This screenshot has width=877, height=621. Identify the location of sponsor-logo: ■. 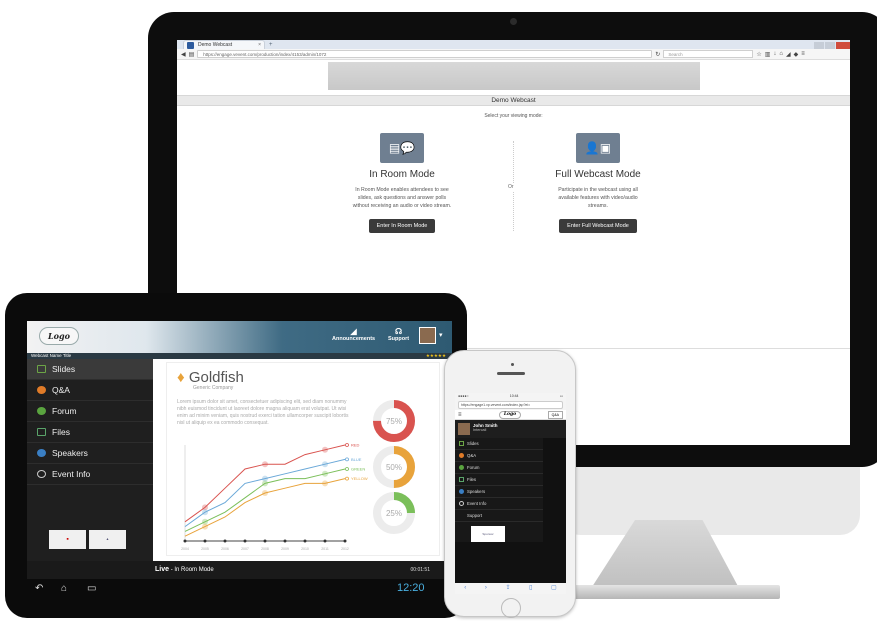
(67, 539).